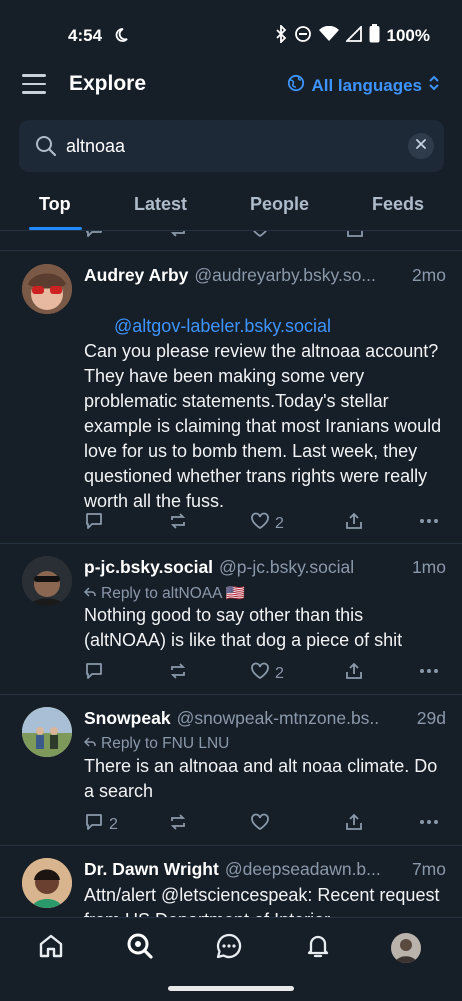 The height and width of the screenshot is (1001, 462). I want to click on post-header: p-jc.bsky.social @p-jc.bsky.social 1mo, so click(265, 567).